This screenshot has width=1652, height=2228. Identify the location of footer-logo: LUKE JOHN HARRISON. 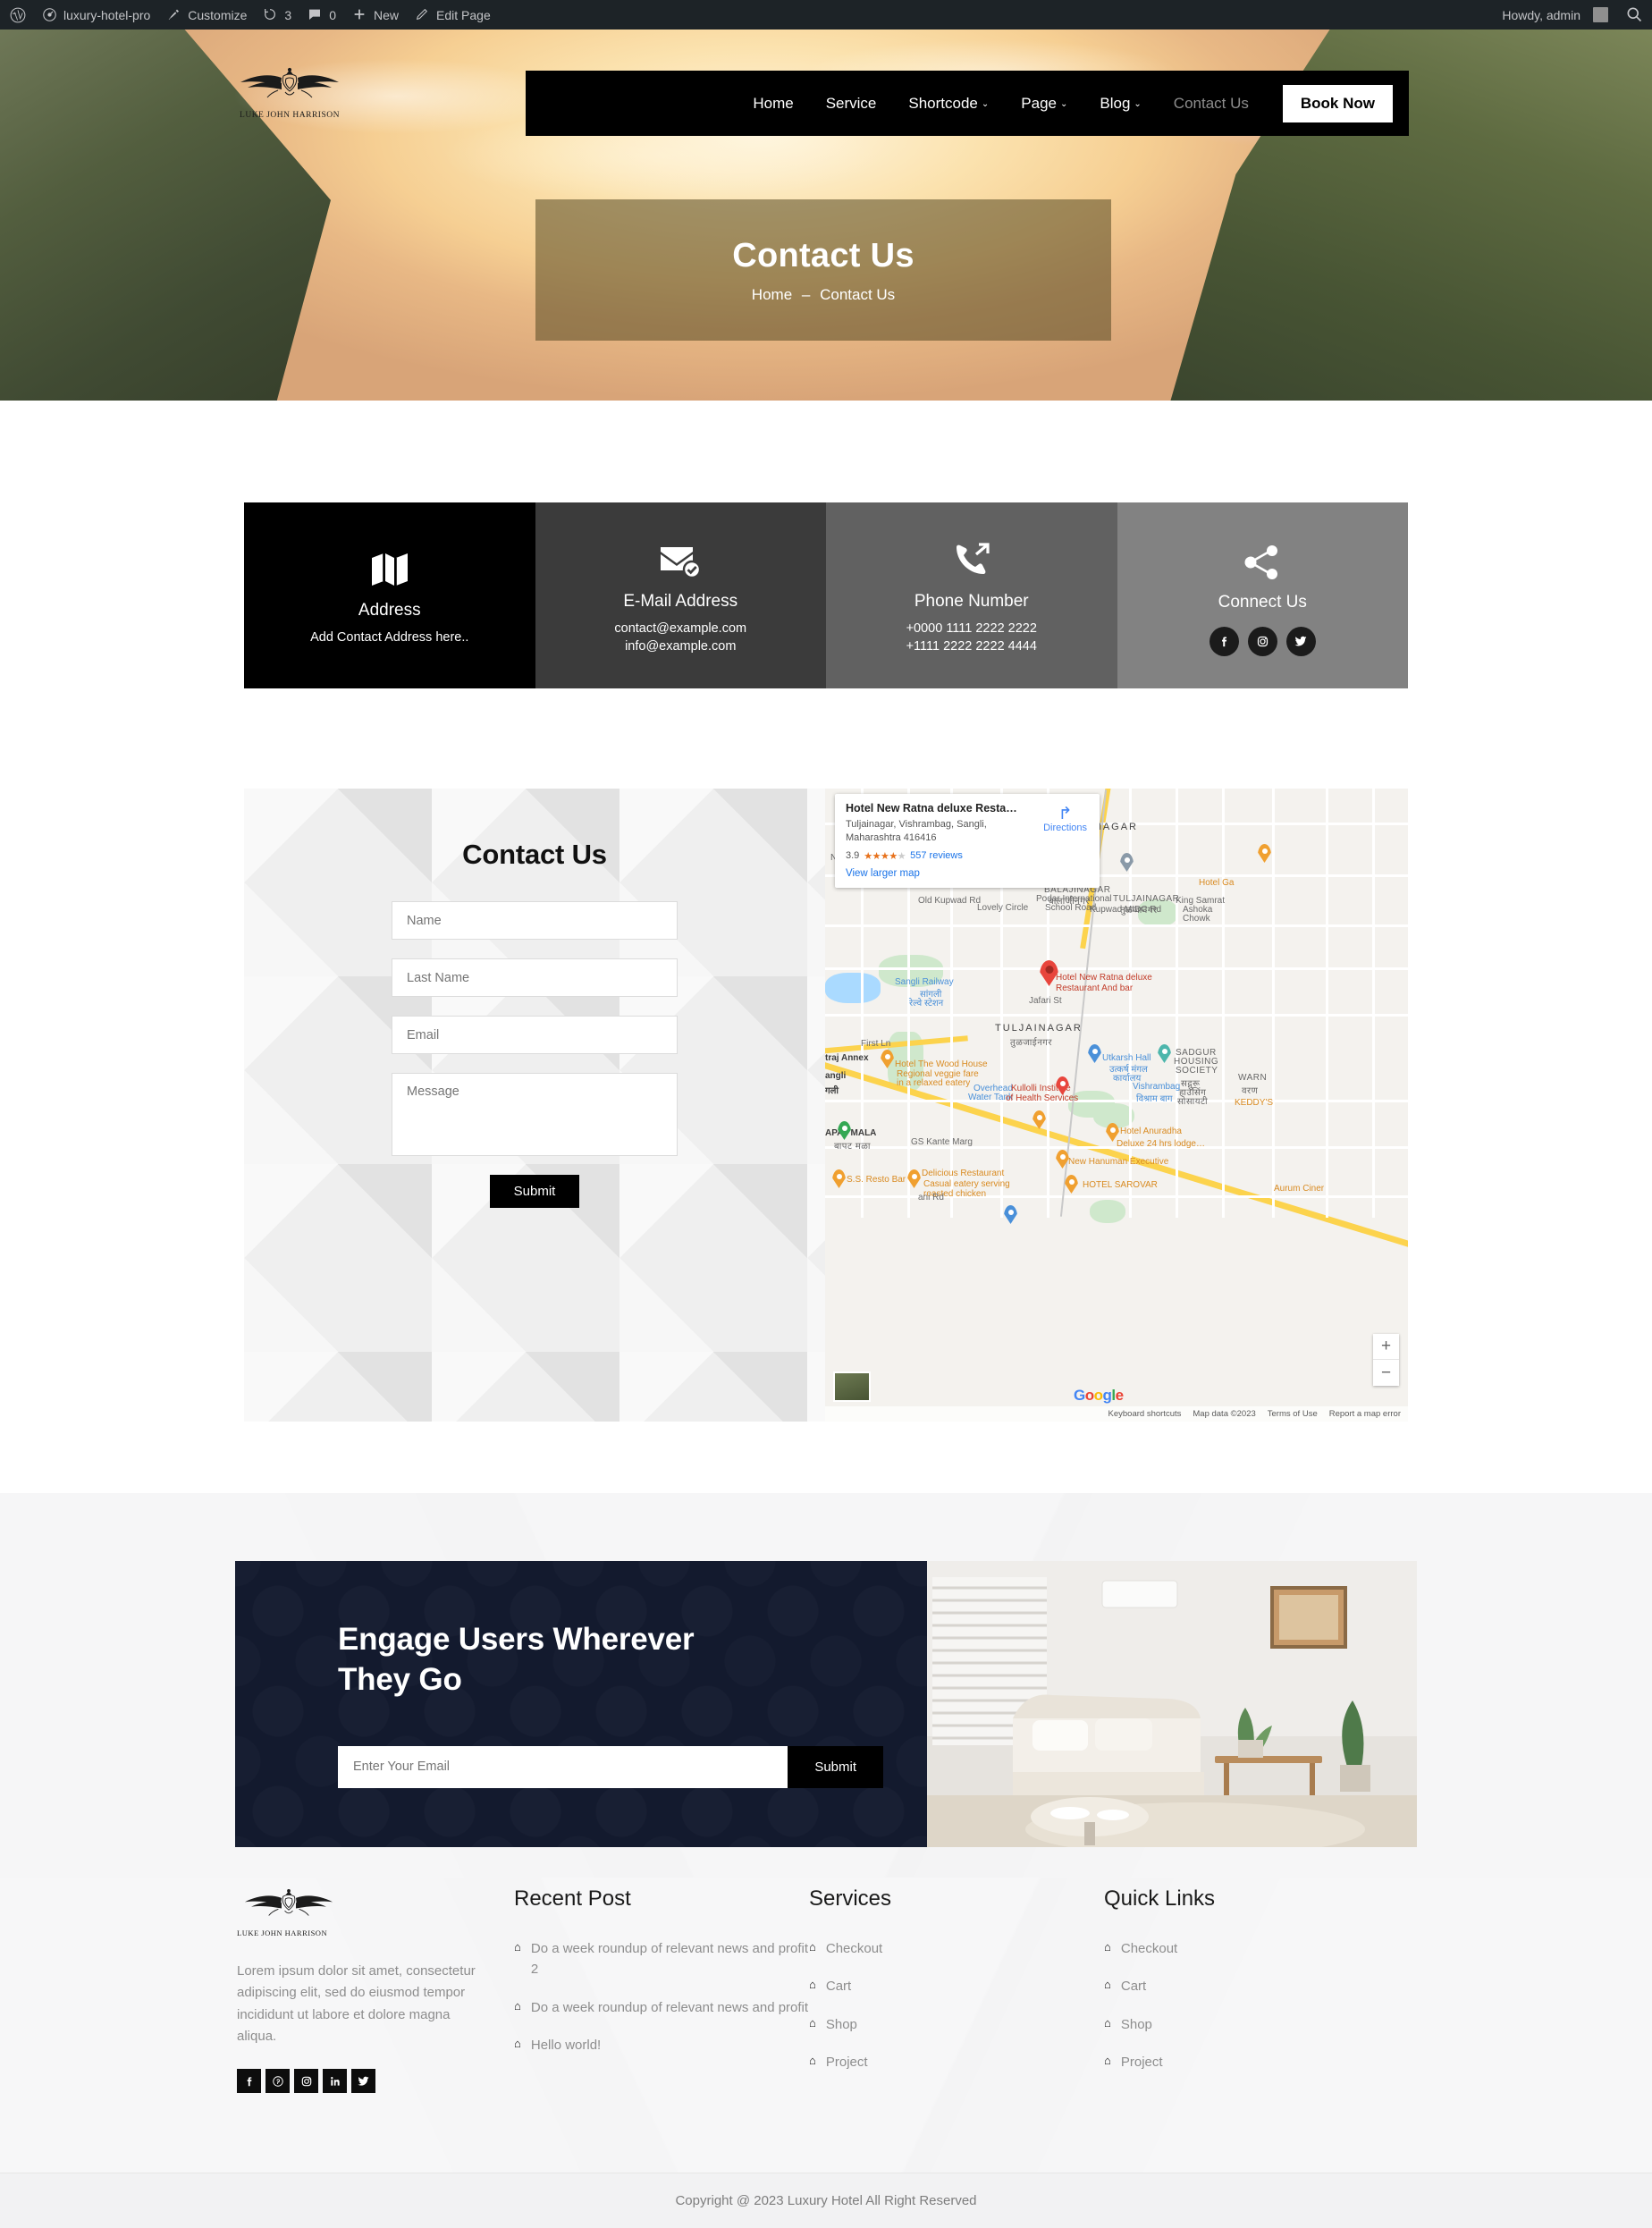
(289, 1912).